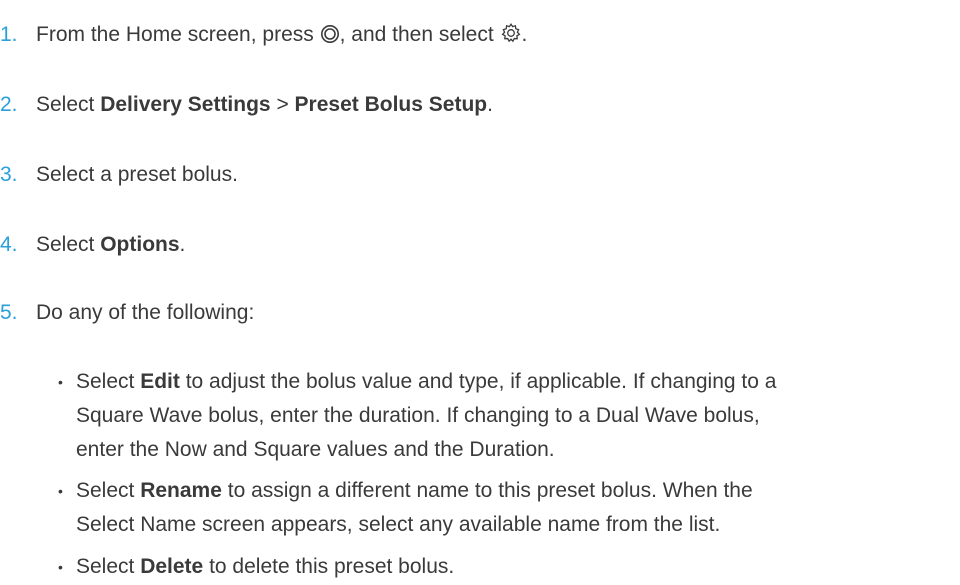 The width and height of the screenshot is (960, 585). What do you see at coordinates (9, 244) in the screenshot?
I see `step-number: 4.` at bounding box center [9, 244].